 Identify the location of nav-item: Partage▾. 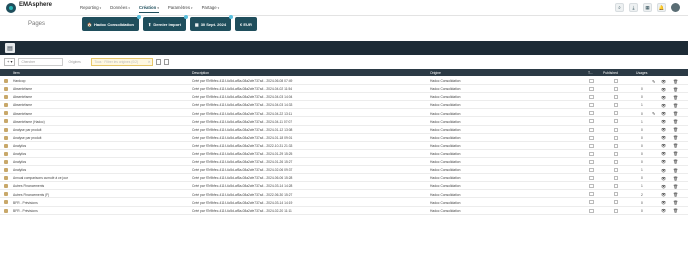
(211, 7).